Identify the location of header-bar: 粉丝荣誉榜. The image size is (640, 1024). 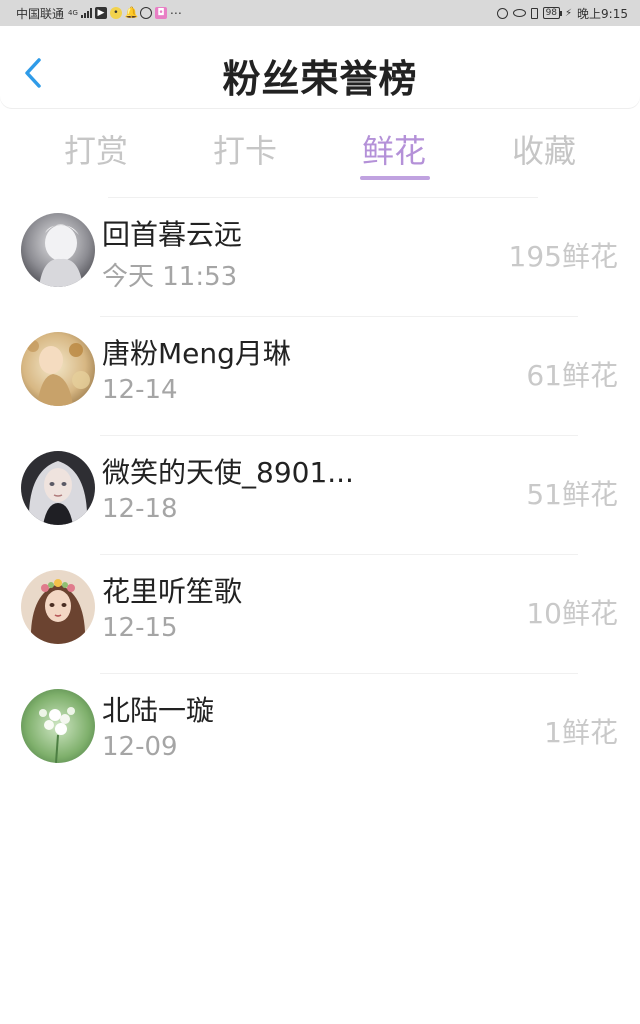
(320, 67).